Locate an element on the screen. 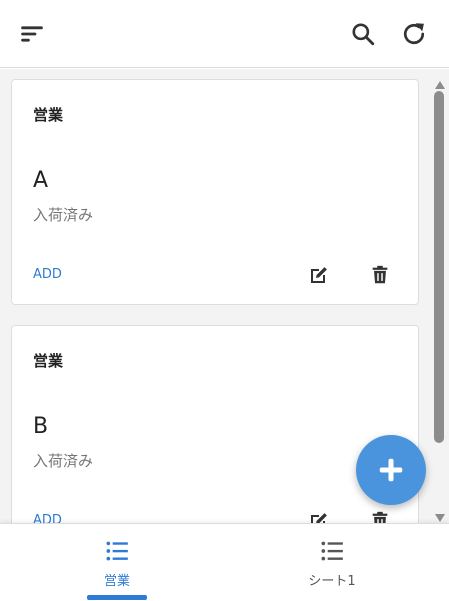  active-tab-indicator is located at coordinates (117, 597).